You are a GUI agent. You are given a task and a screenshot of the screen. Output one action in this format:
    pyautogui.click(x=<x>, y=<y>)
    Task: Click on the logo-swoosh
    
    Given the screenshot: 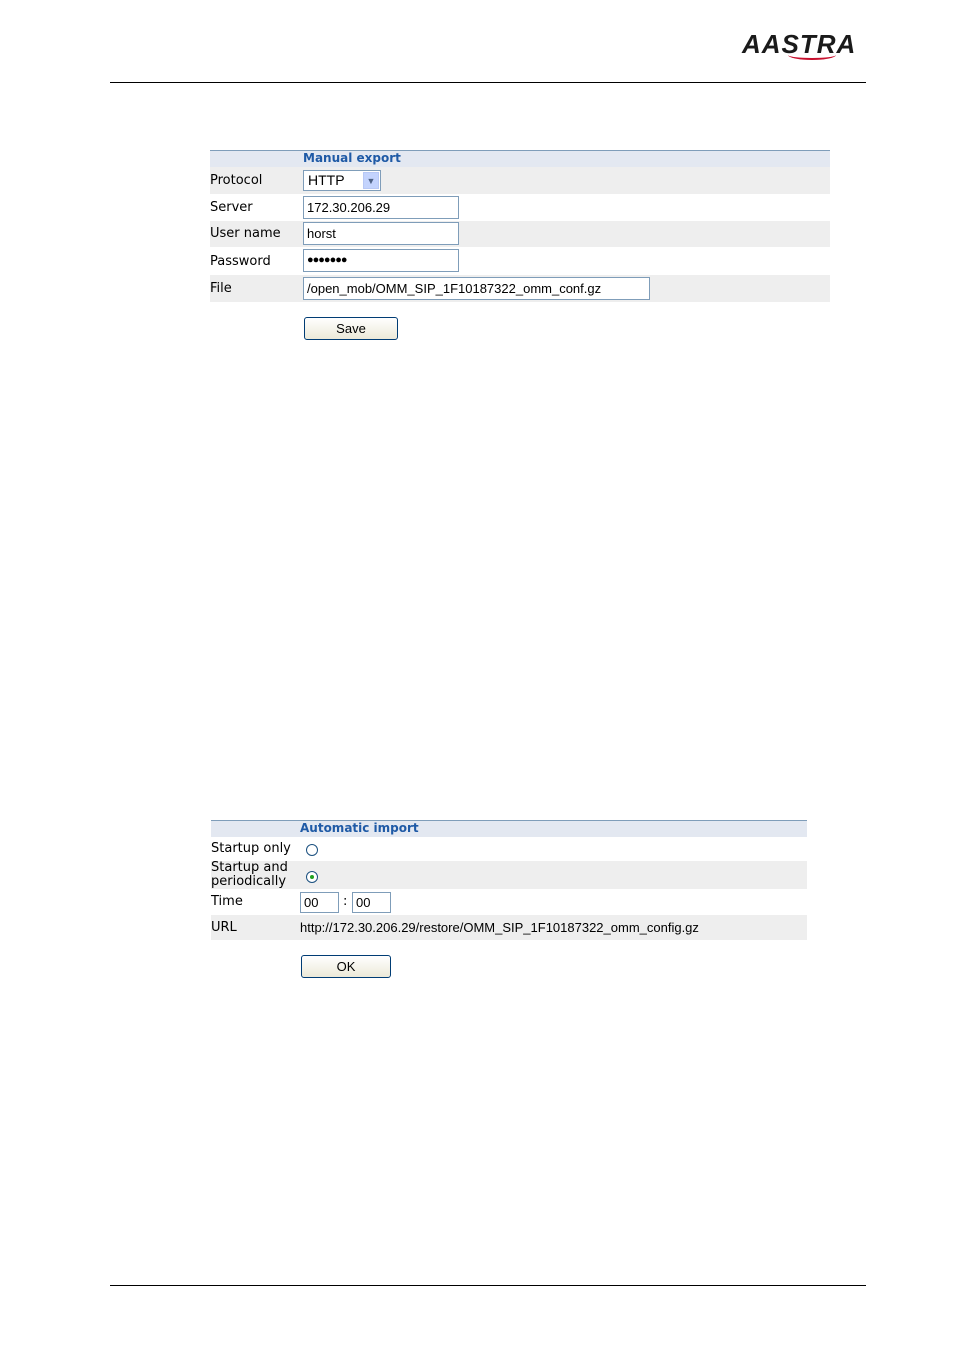 What is the action you would take?
    pyautogui.click(x=812, y=55)
    